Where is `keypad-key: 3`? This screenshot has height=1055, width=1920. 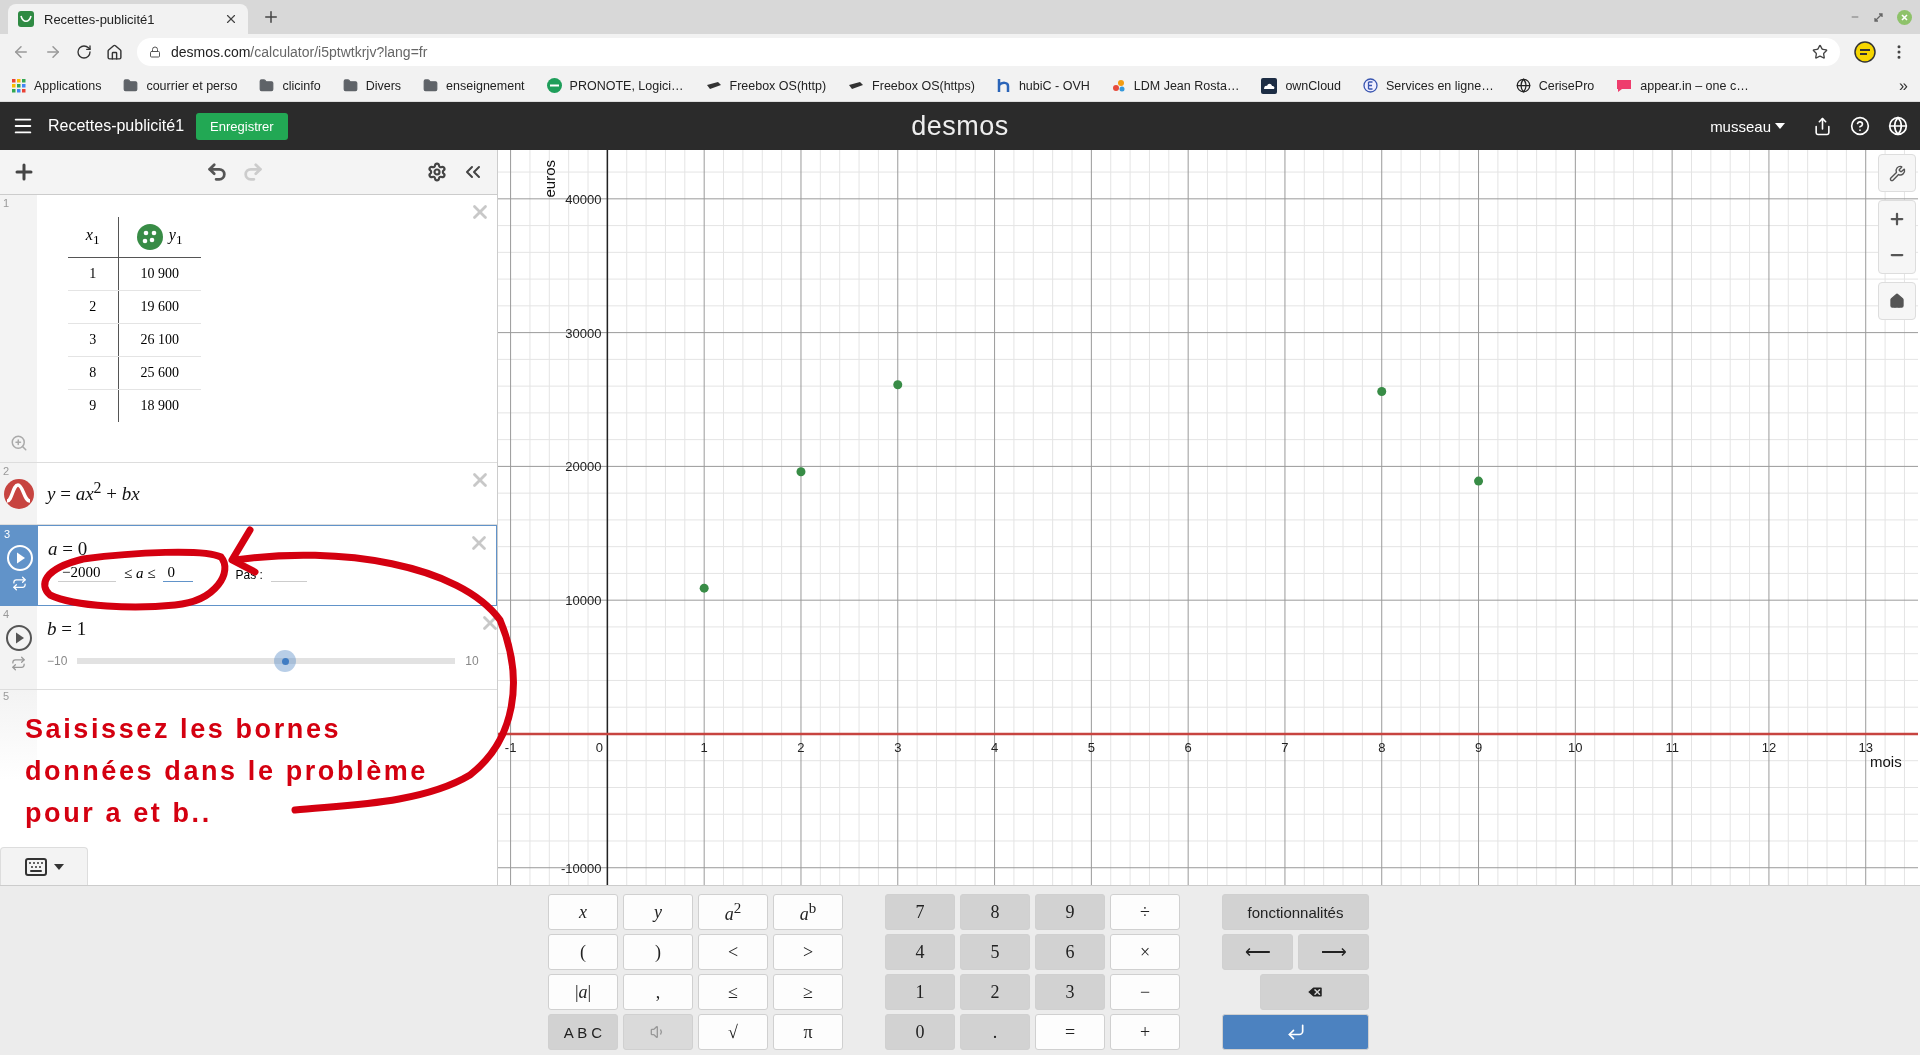
keypad-key: 3 is located at coordinates (1070, 992).